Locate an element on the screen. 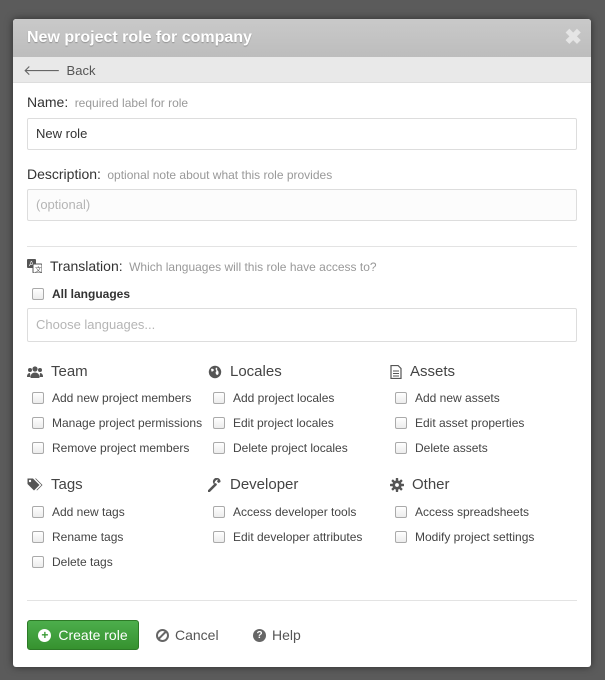 The image size is (605, 680). users-icon is located at coordinates (35, 371).